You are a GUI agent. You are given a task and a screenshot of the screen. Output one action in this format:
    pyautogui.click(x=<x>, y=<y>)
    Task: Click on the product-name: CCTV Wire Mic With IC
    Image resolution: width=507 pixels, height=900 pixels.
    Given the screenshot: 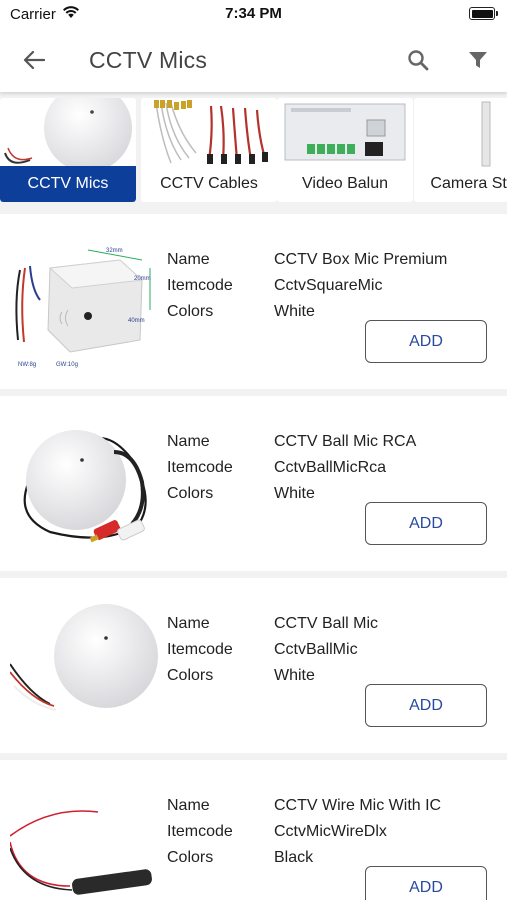 What is the action you would take?
    pyautogui.click(x=358, y=805)
    